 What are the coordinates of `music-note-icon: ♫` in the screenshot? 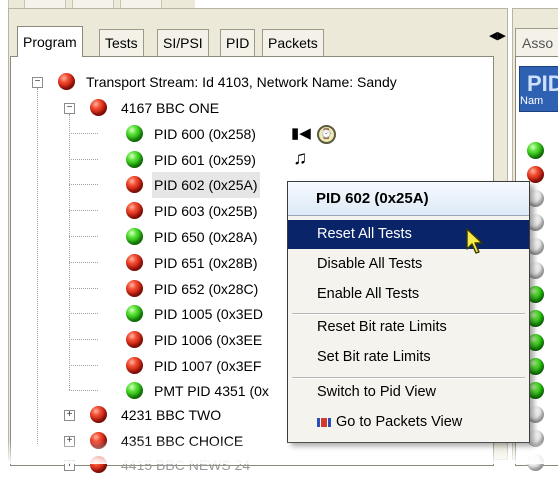 It's located at (300, 158).